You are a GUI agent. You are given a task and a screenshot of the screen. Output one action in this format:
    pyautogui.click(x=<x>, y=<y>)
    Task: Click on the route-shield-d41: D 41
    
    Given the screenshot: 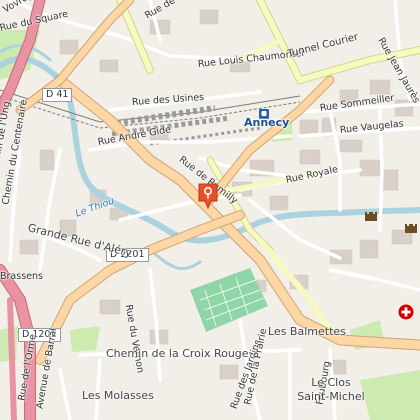 What is the action you would take?
    pyautogui.click(x=57, y=95)
    